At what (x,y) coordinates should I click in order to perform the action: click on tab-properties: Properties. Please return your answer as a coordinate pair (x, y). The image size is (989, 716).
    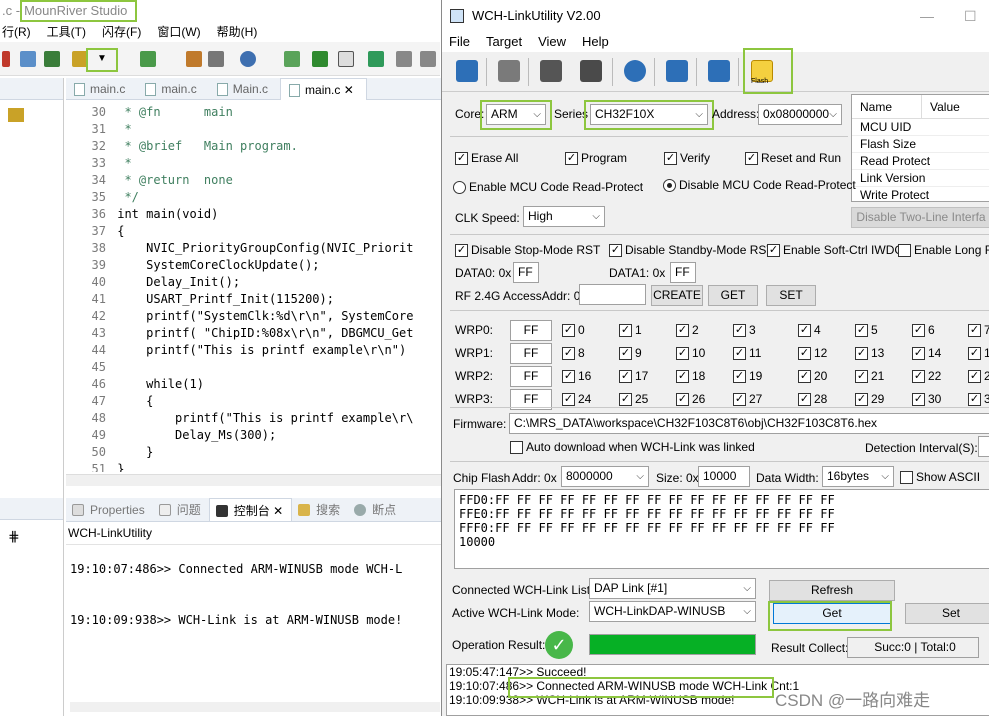
    Looking at the image, I should click on (109, 509).